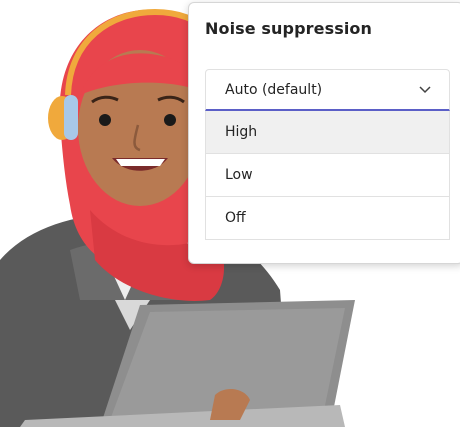 The height and width of the screenshot is (427, 460). I want to click on panel-title: Noise suppression, so click(288, 28).